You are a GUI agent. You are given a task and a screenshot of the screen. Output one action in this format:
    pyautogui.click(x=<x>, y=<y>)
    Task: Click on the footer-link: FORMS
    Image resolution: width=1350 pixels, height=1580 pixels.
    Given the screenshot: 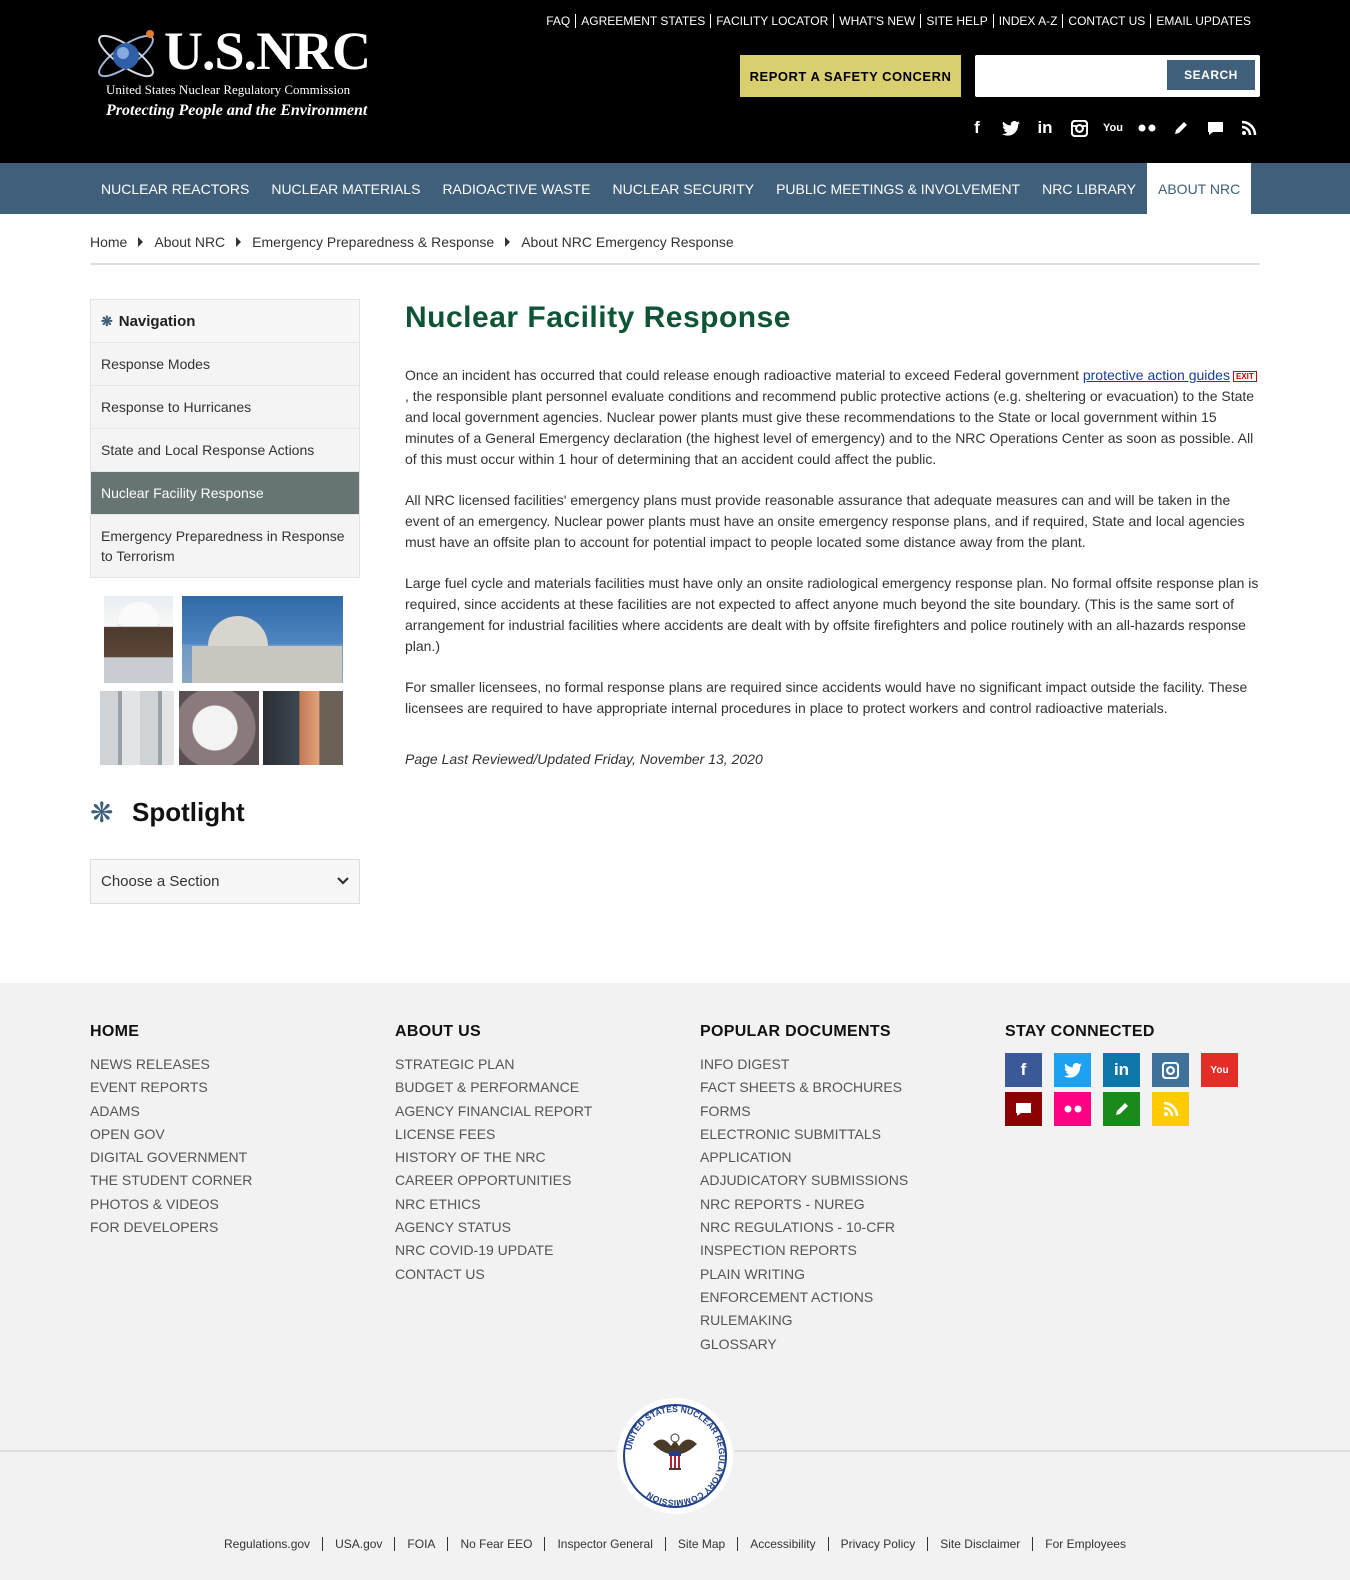 What is the action you would take?
    pyautogui.click(x=815, y=1111)
    